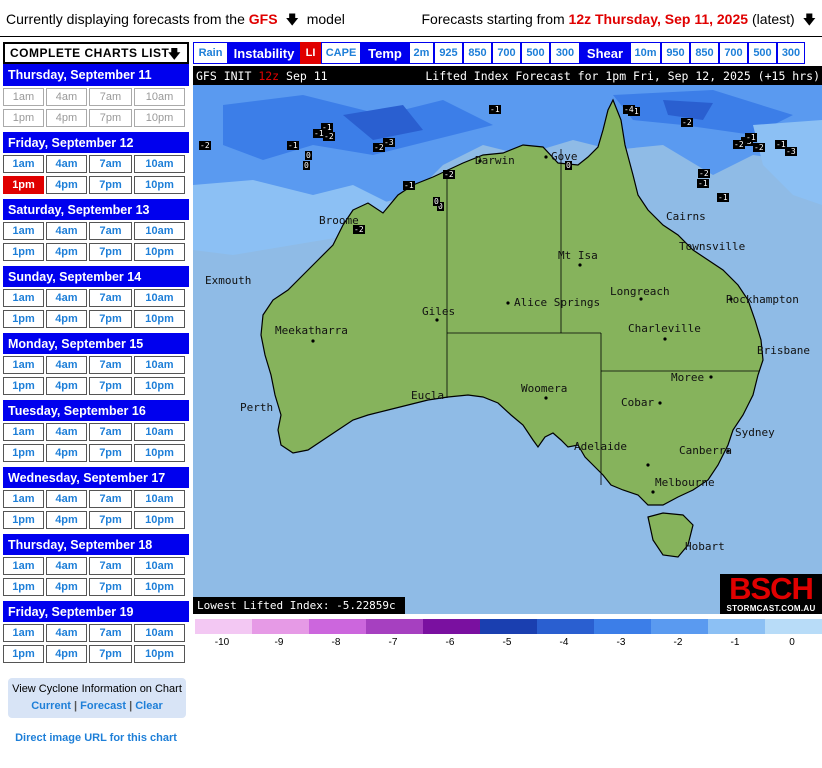  I want to click on legend-label: -5, so click(507, 642).